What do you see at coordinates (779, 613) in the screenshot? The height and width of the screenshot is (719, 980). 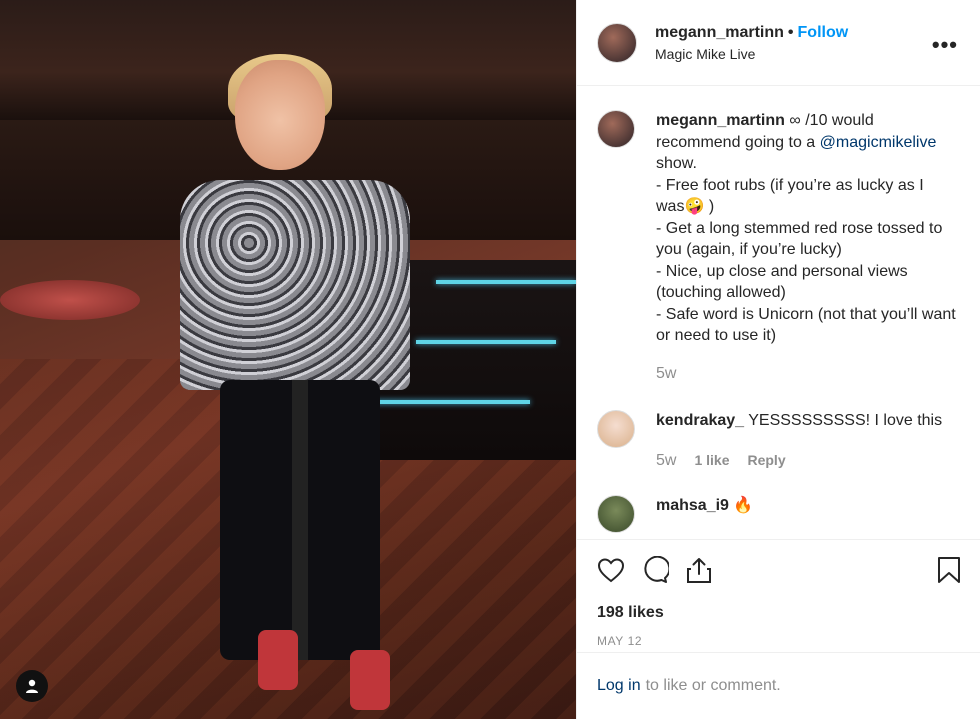 I see `likes-count: 198 likes` at bounding box center [779, 613].